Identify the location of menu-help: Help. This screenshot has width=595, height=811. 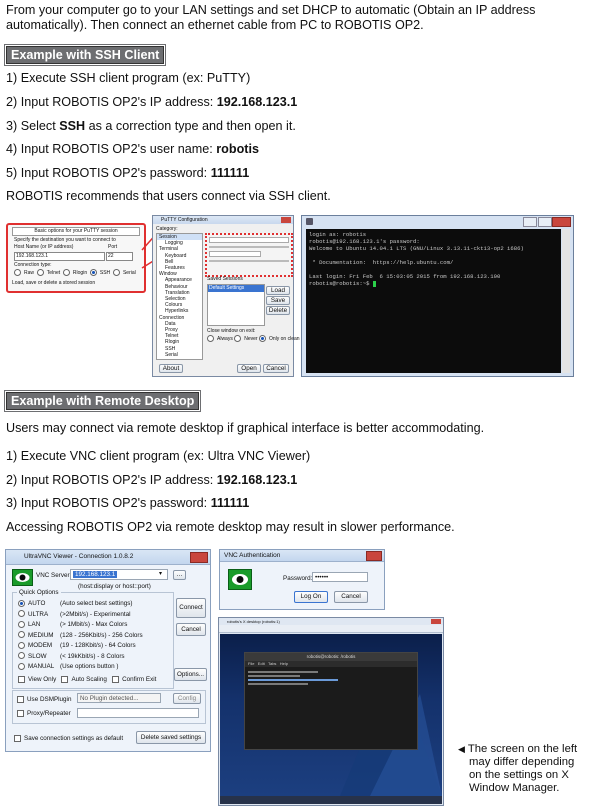
(284, 663).